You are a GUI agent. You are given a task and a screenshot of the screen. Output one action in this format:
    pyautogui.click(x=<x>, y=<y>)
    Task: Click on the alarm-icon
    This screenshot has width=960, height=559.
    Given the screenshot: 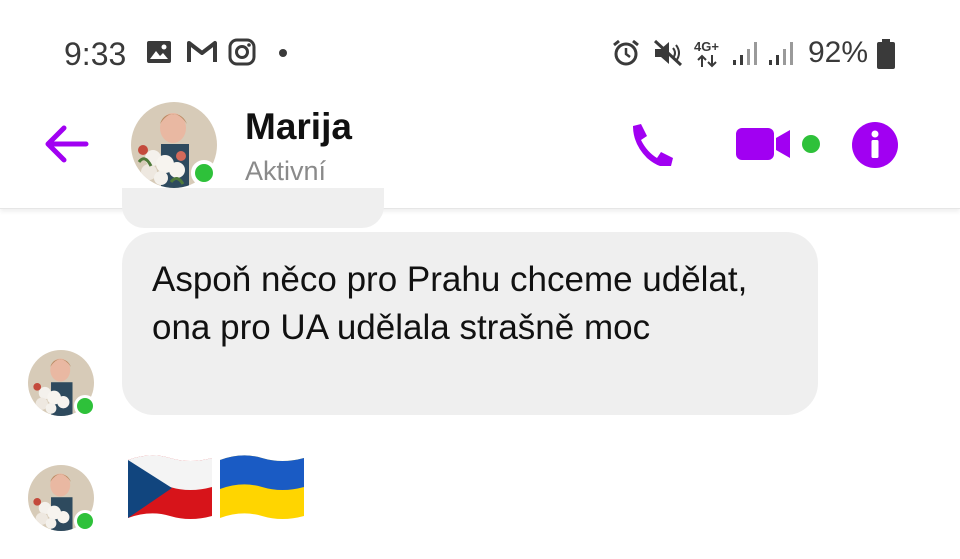 What is the action you would take?
    pyautogui.click(x=626, y=52)
    